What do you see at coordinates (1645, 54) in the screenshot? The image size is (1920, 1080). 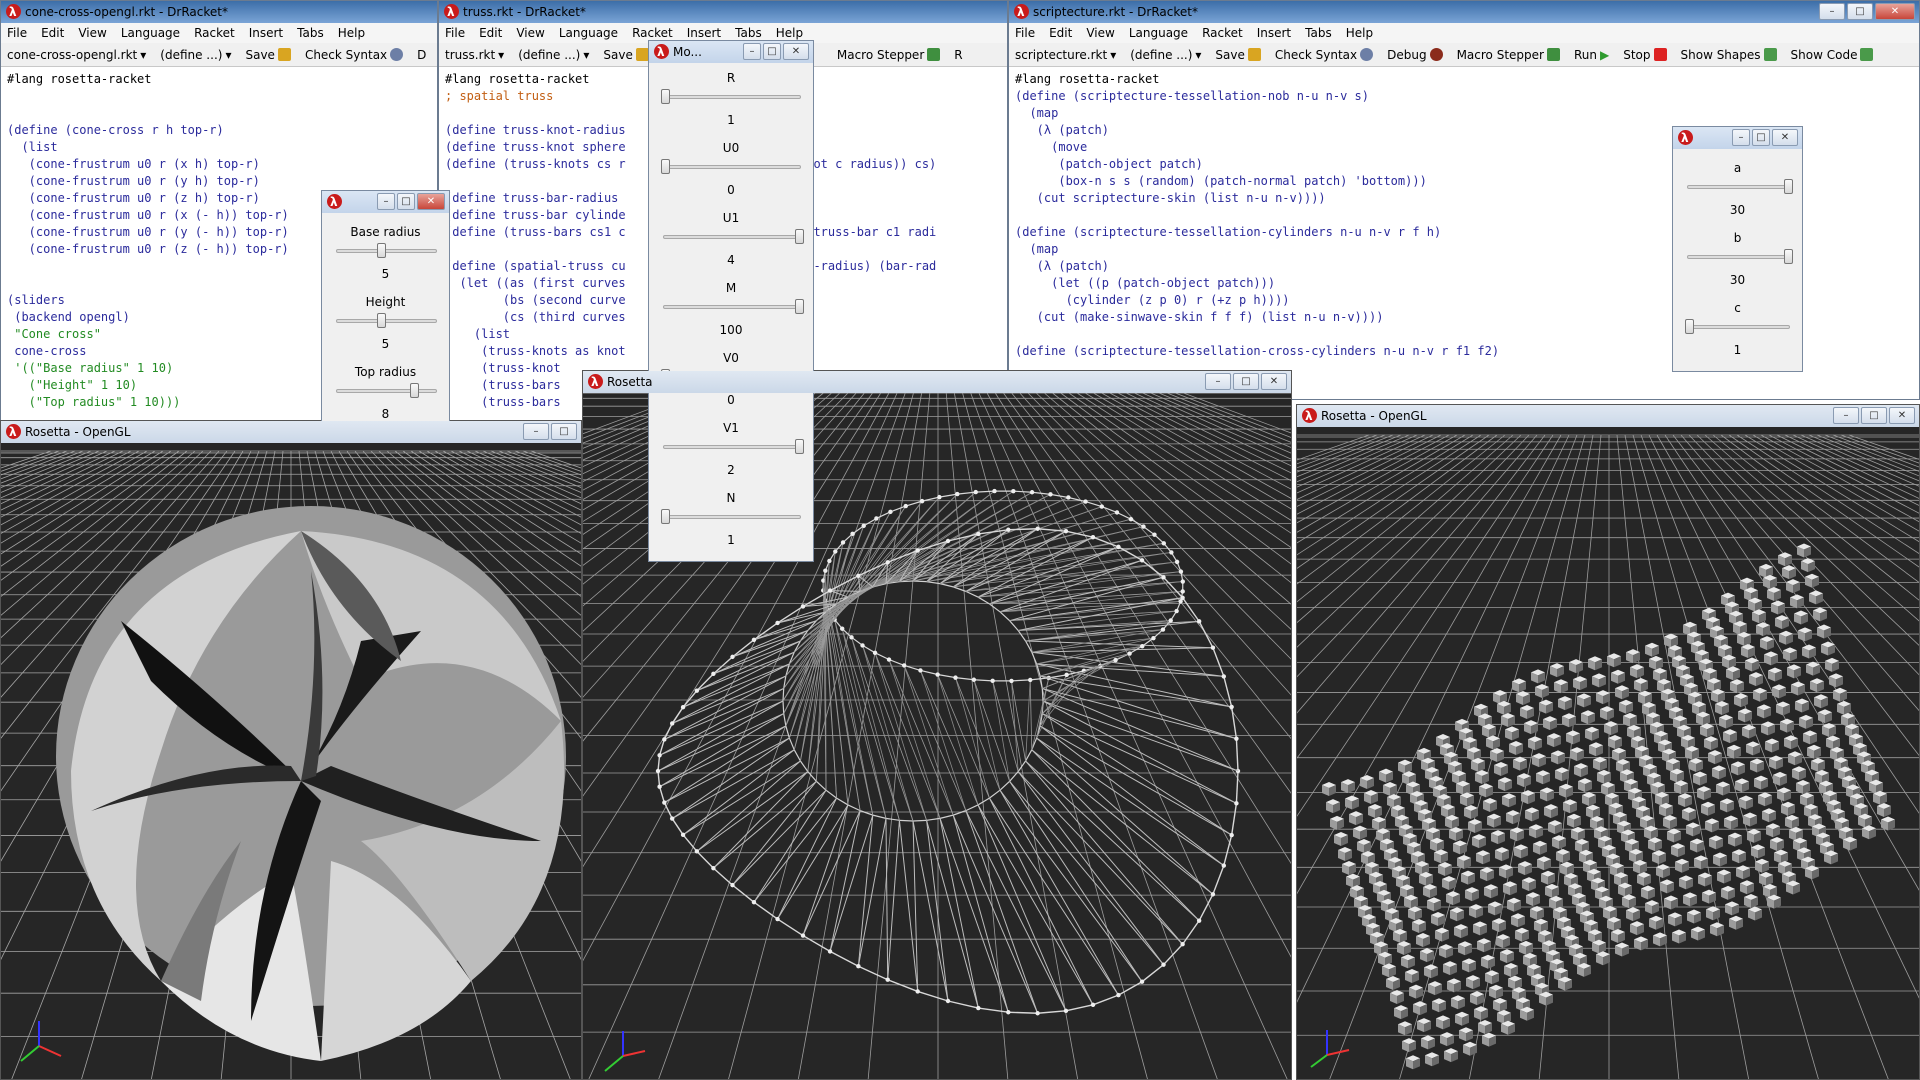 I see `stop-button: Stop` at bounding box center [1645, 54].